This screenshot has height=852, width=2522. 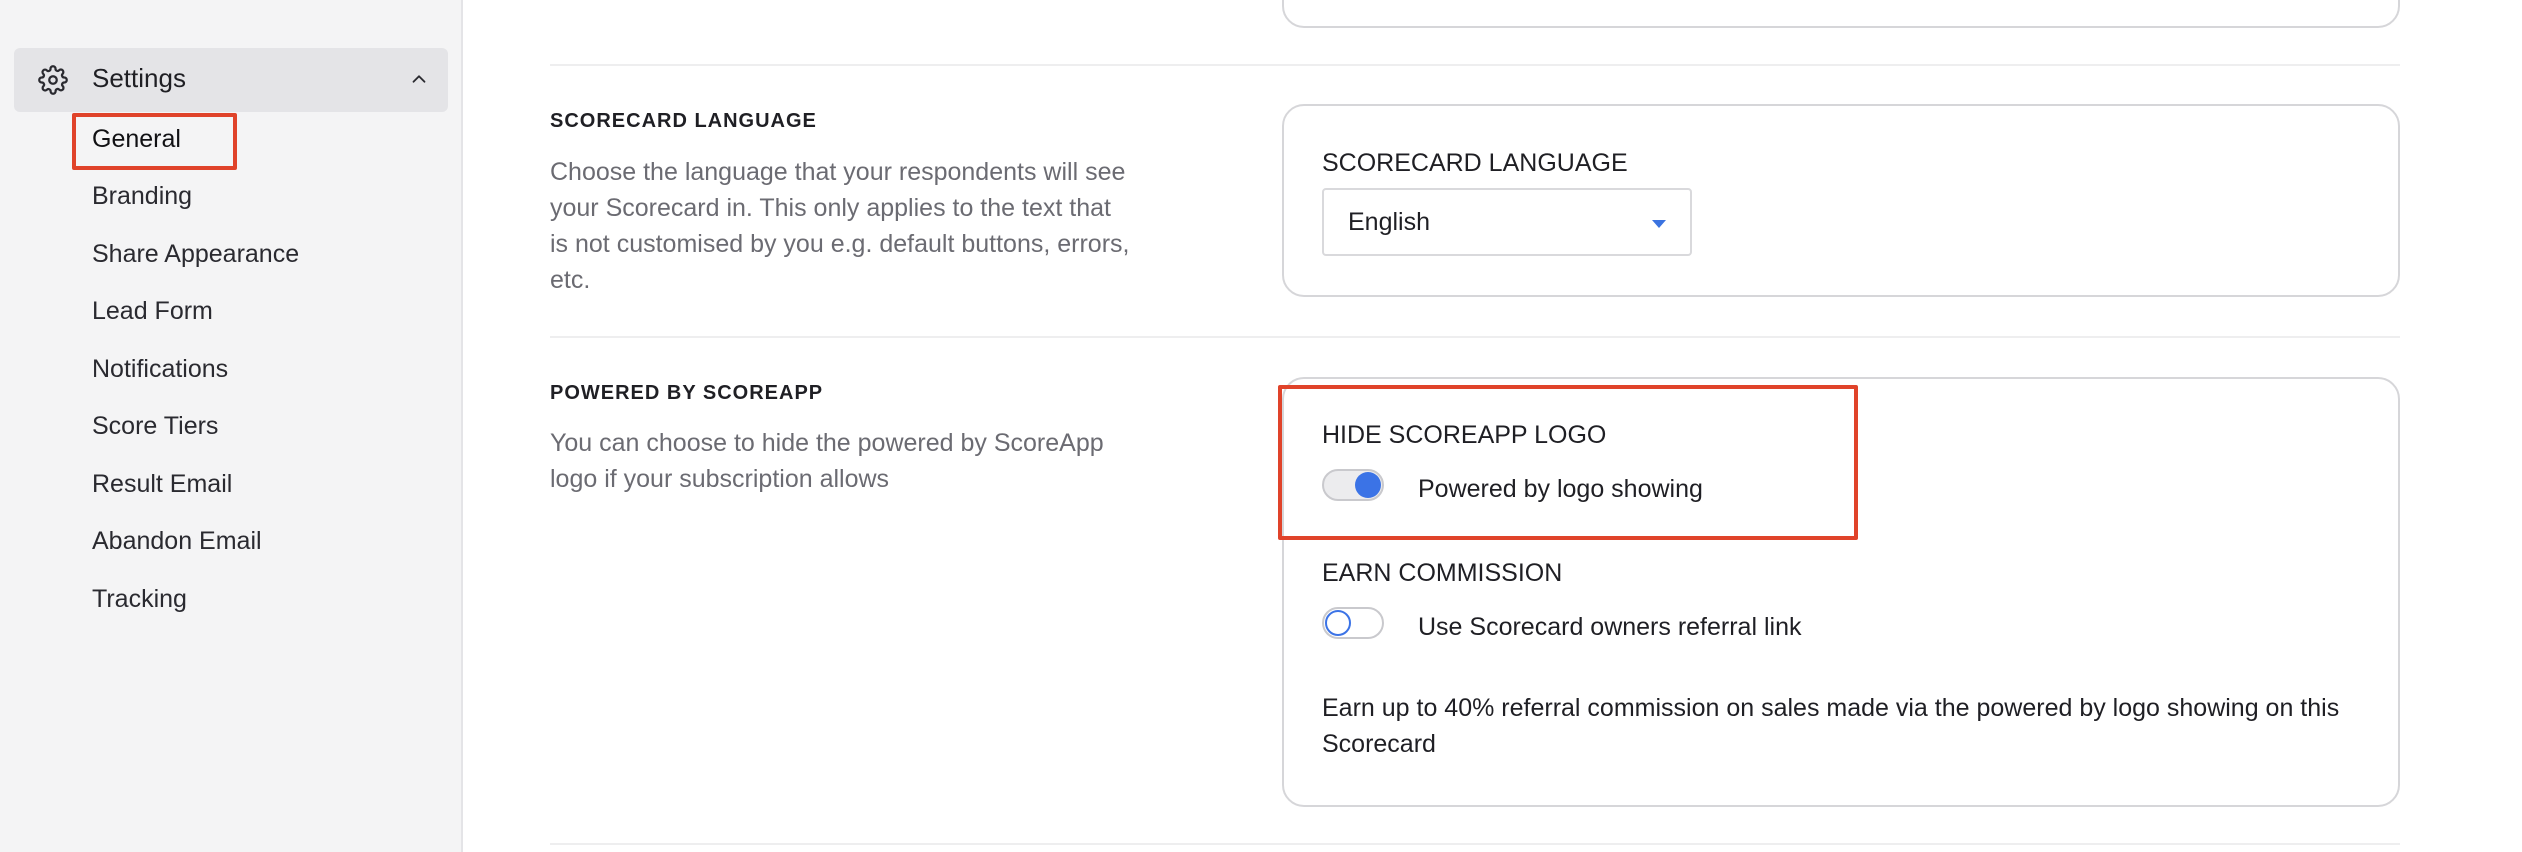 I want to click on language-select-value: English, so click(x=1389, y=222).